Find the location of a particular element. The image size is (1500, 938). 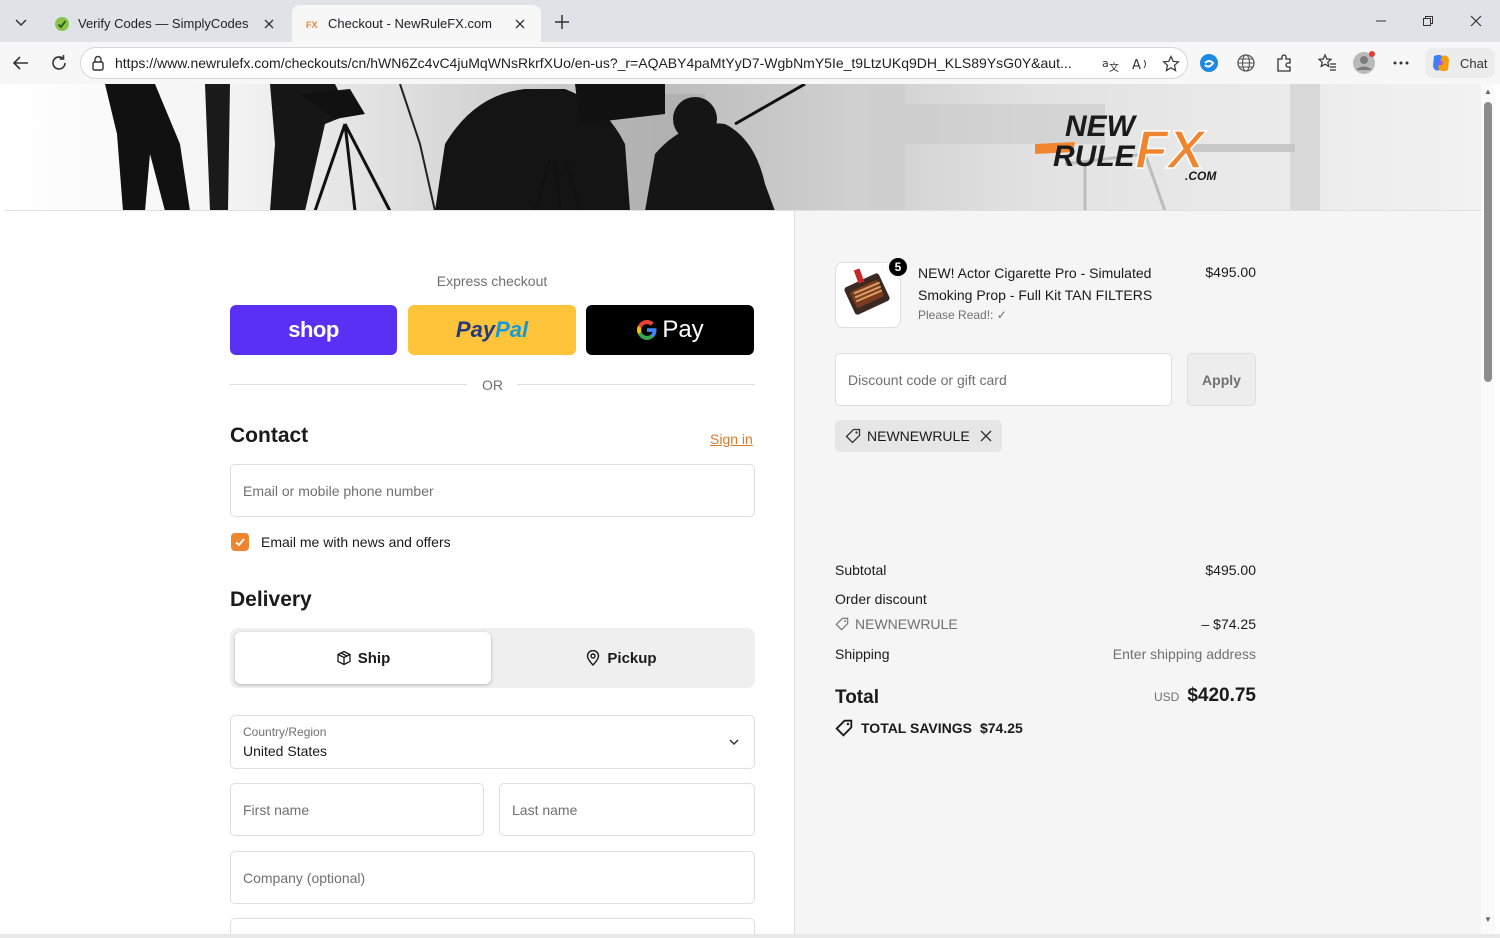

back-arrow-icon is located at coordinates (20, 63).